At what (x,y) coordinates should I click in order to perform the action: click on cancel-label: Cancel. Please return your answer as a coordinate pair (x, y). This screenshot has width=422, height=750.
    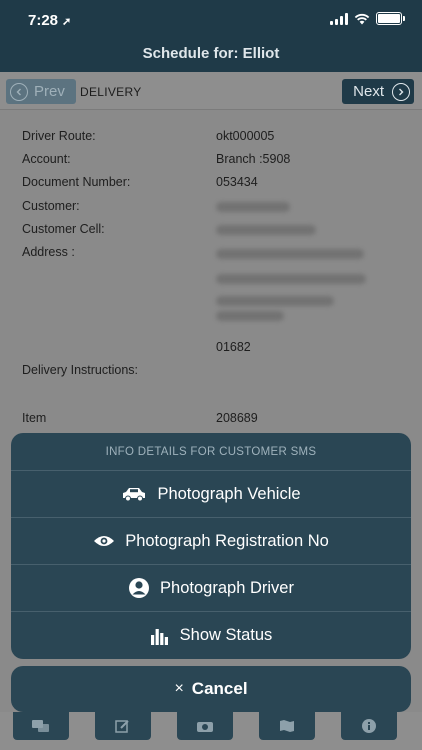
    Looking at the image, I should click on (219, 688).